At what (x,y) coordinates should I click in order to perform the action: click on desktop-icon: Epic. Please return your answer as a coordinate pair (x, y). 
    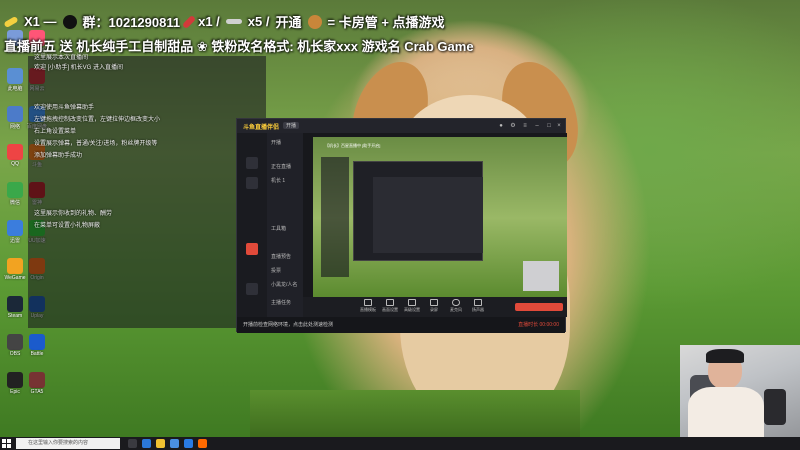
    Looking at the image, I should click on (15, 385).